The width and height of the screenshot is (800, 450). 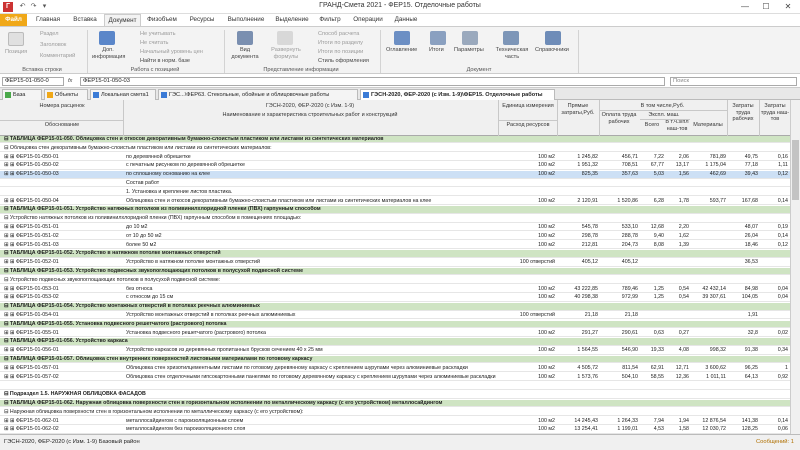 I want to click on tab-home: Главная, so click(x=48, y=20).